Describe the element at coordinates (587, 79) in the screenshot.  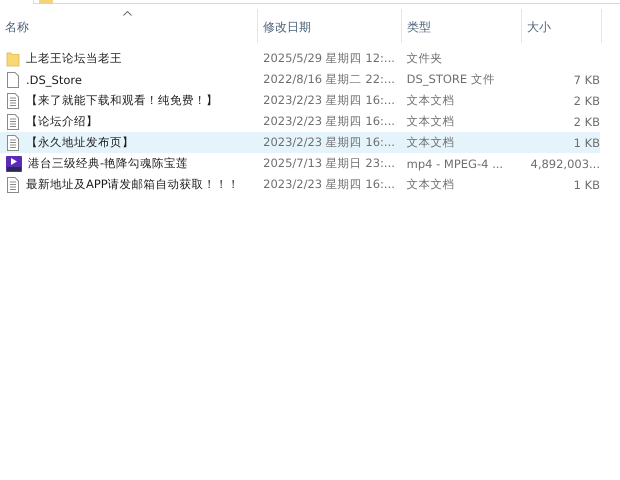
I see `file-size: 7 KB` at that location.